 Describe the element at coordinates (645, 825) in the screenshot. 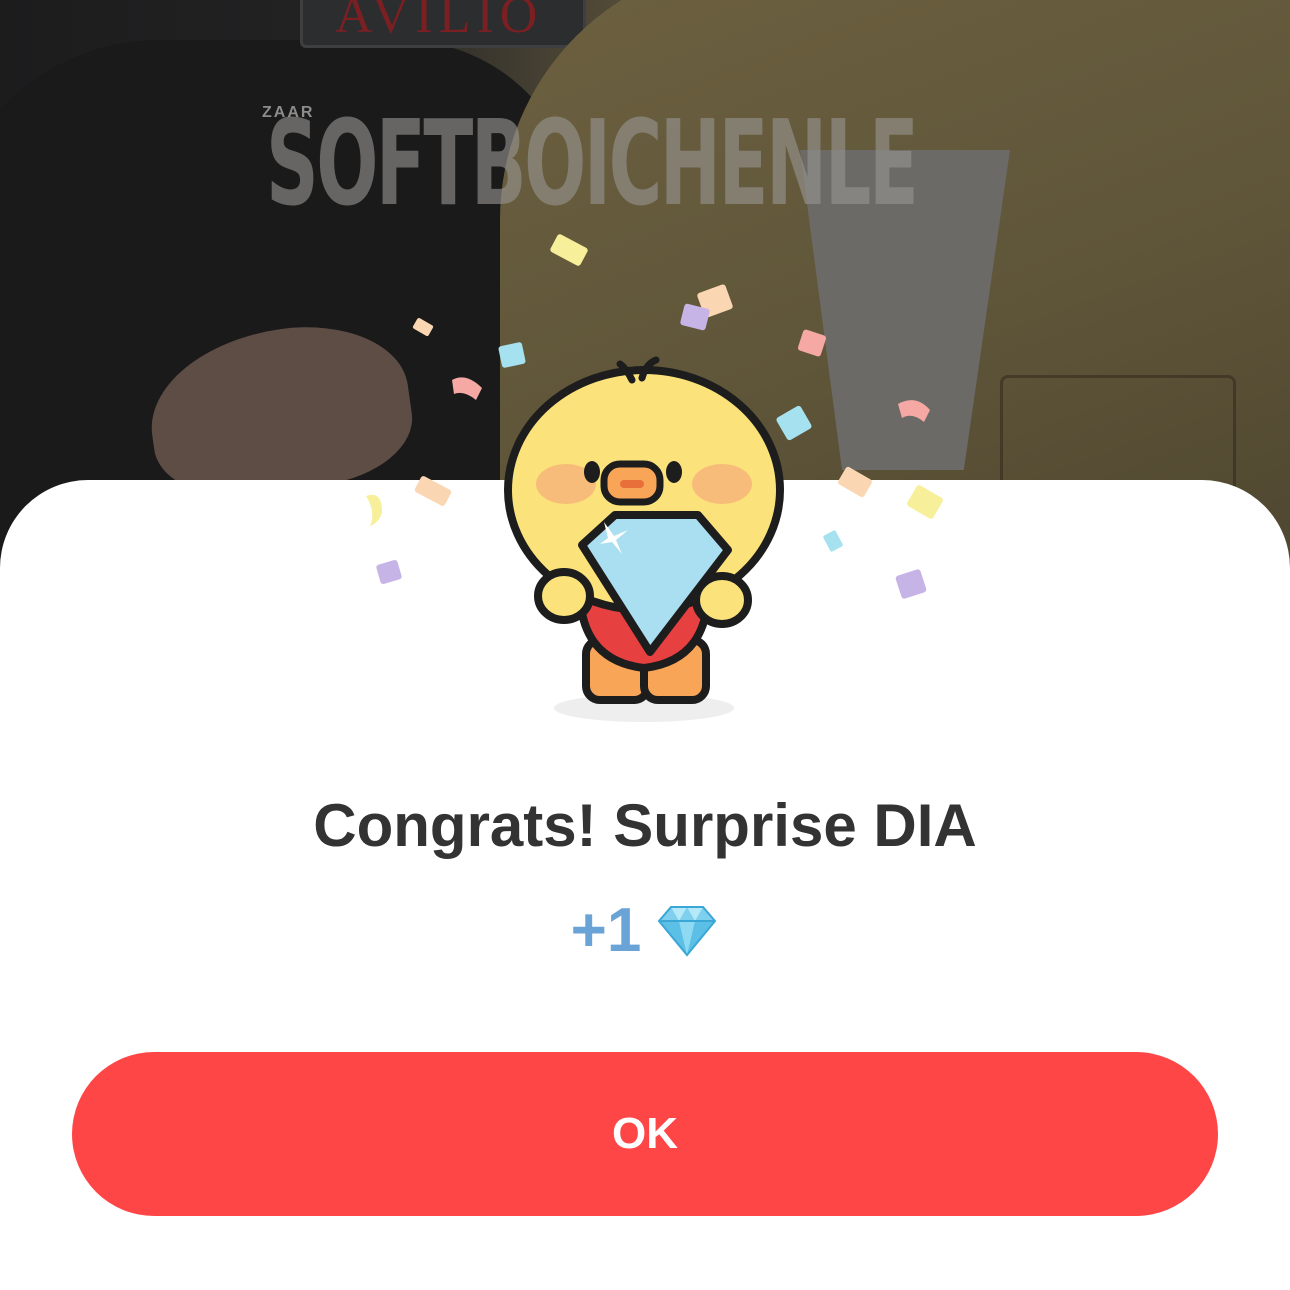

I see `popup-title: Congrats! Surprise DIA` at that location.